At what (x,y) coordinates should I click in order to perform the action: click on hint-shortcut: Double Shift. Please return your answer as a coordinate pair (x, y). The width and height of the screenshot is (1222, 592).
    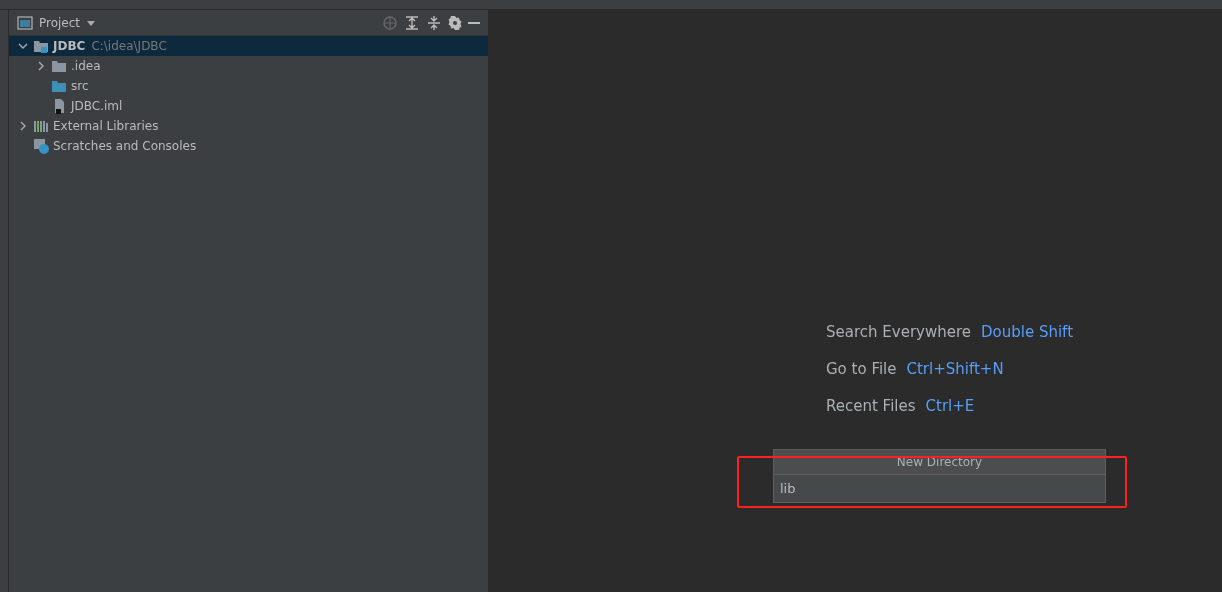
    Looking at the image, I should click on (1027, 332).